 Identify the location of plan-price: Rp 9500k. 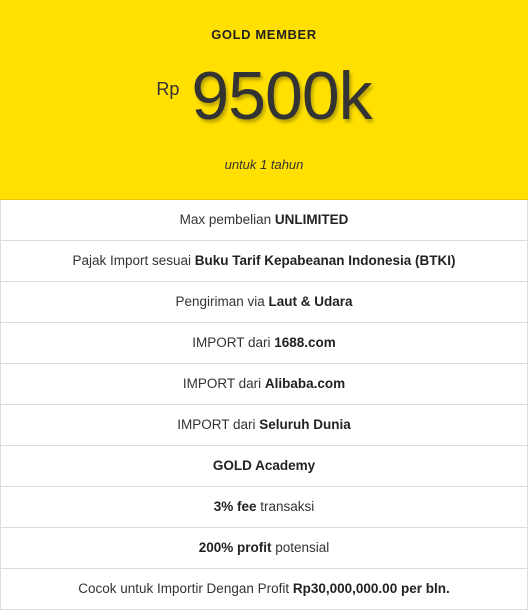
(264, 96).